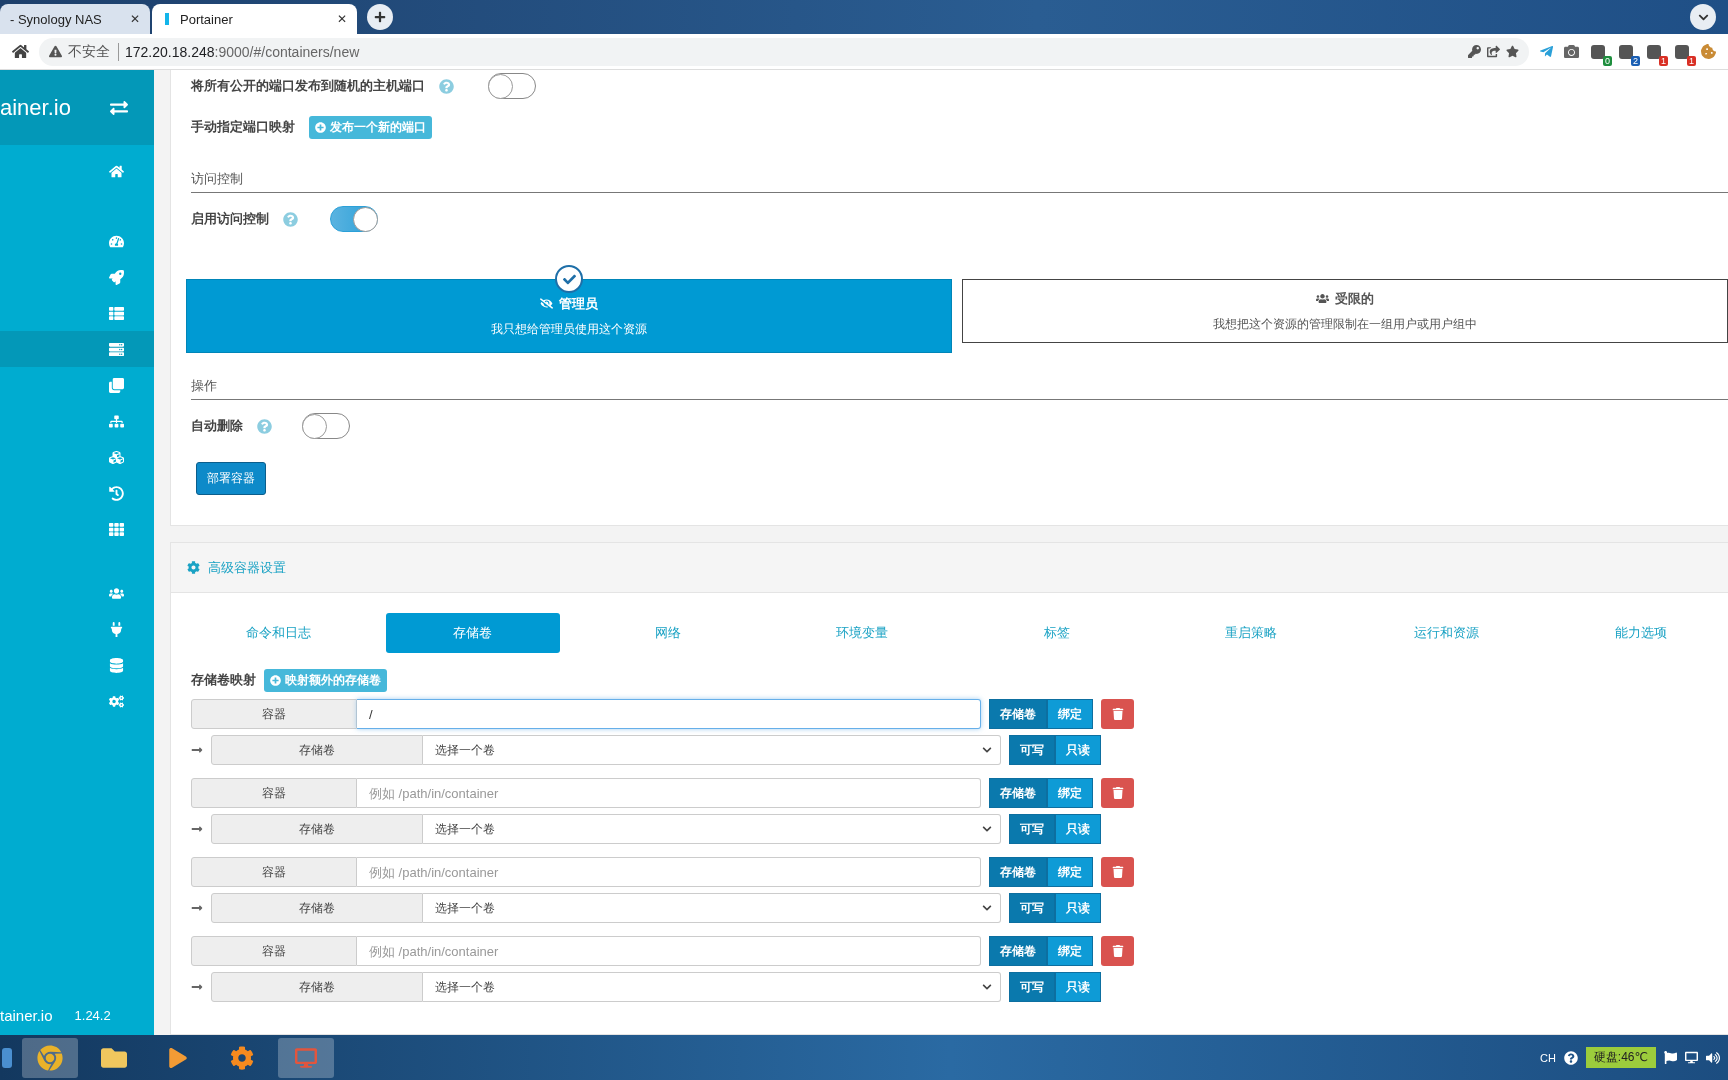 The image size is (1728, 1080). What do you see at coordinates (669, 714) in the screenshot?
I see `container-path-field: /` at bounding box center [669, 714].